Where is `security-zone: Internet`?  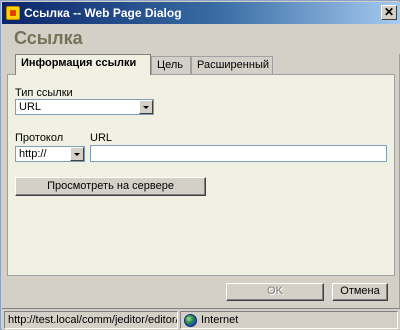
security-zone: Internet is located at coordinates (289, 320).